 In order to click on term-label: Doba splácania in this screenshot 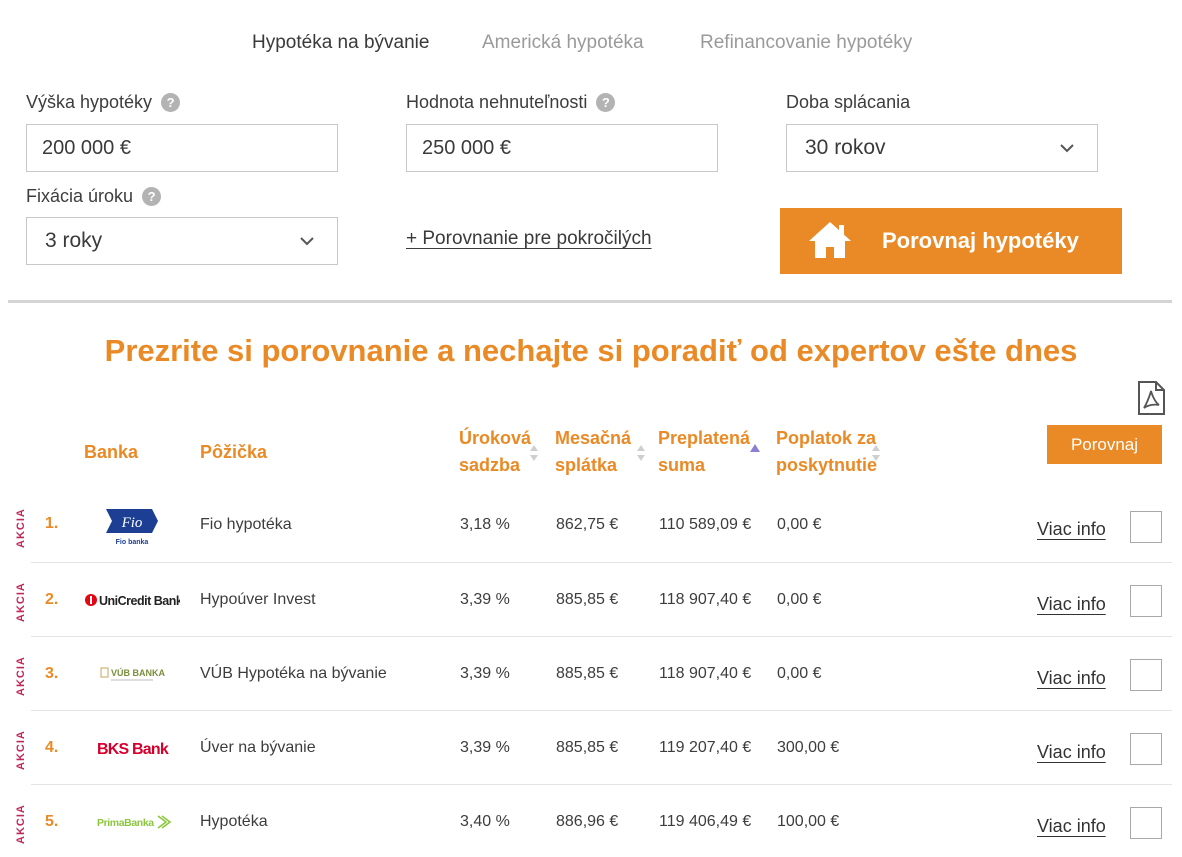, I will do `click(848, 102)`.